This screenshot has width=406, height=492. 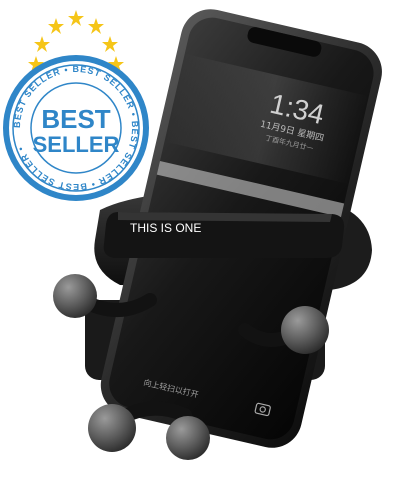 I want to click on grip-knob-bottom-left, so click(x=112, y=428).